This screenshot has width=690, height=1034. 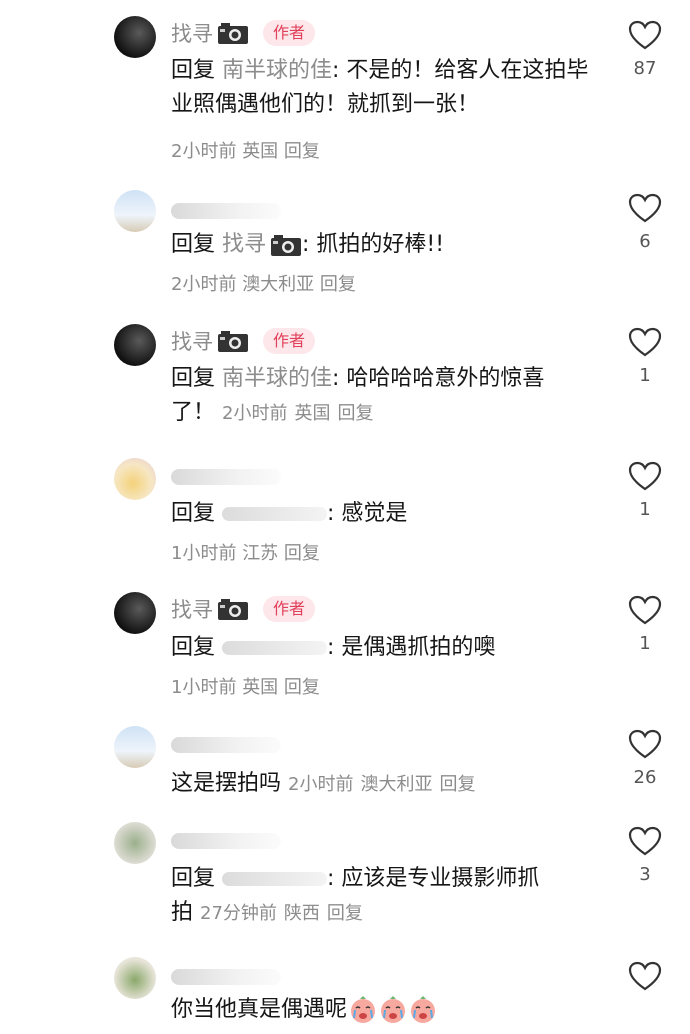 I want to click on like-button, so click(x=645, y=976).